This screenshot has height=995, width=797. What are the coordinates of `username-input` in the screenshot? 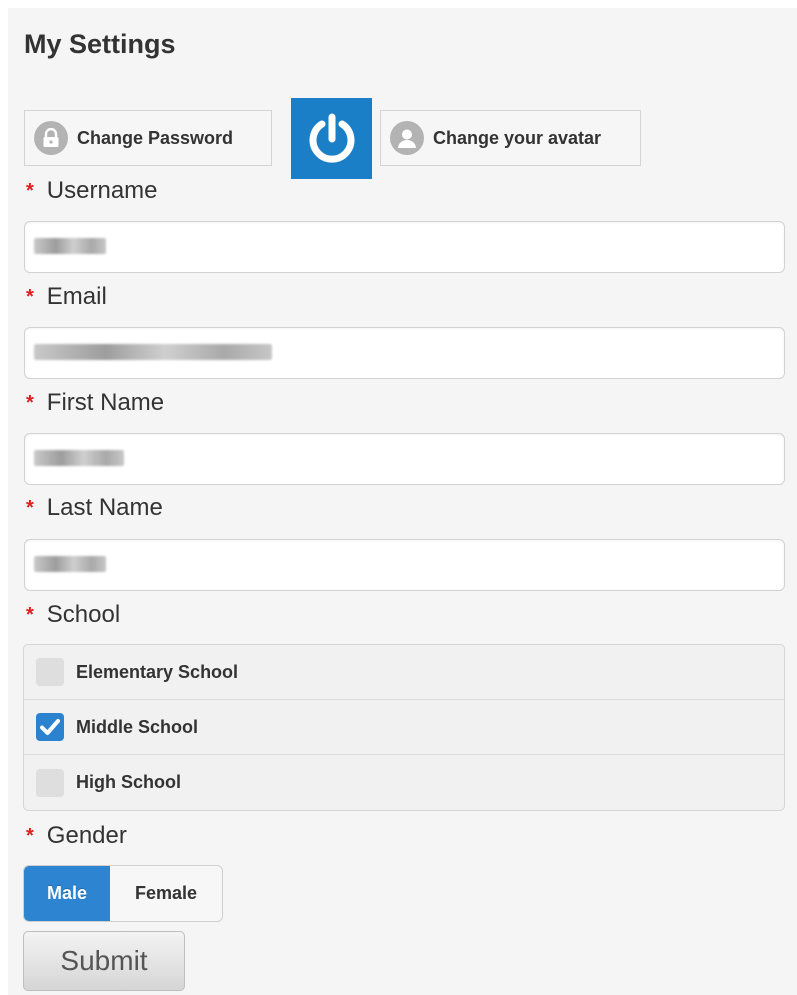 It's located at (404, 247).